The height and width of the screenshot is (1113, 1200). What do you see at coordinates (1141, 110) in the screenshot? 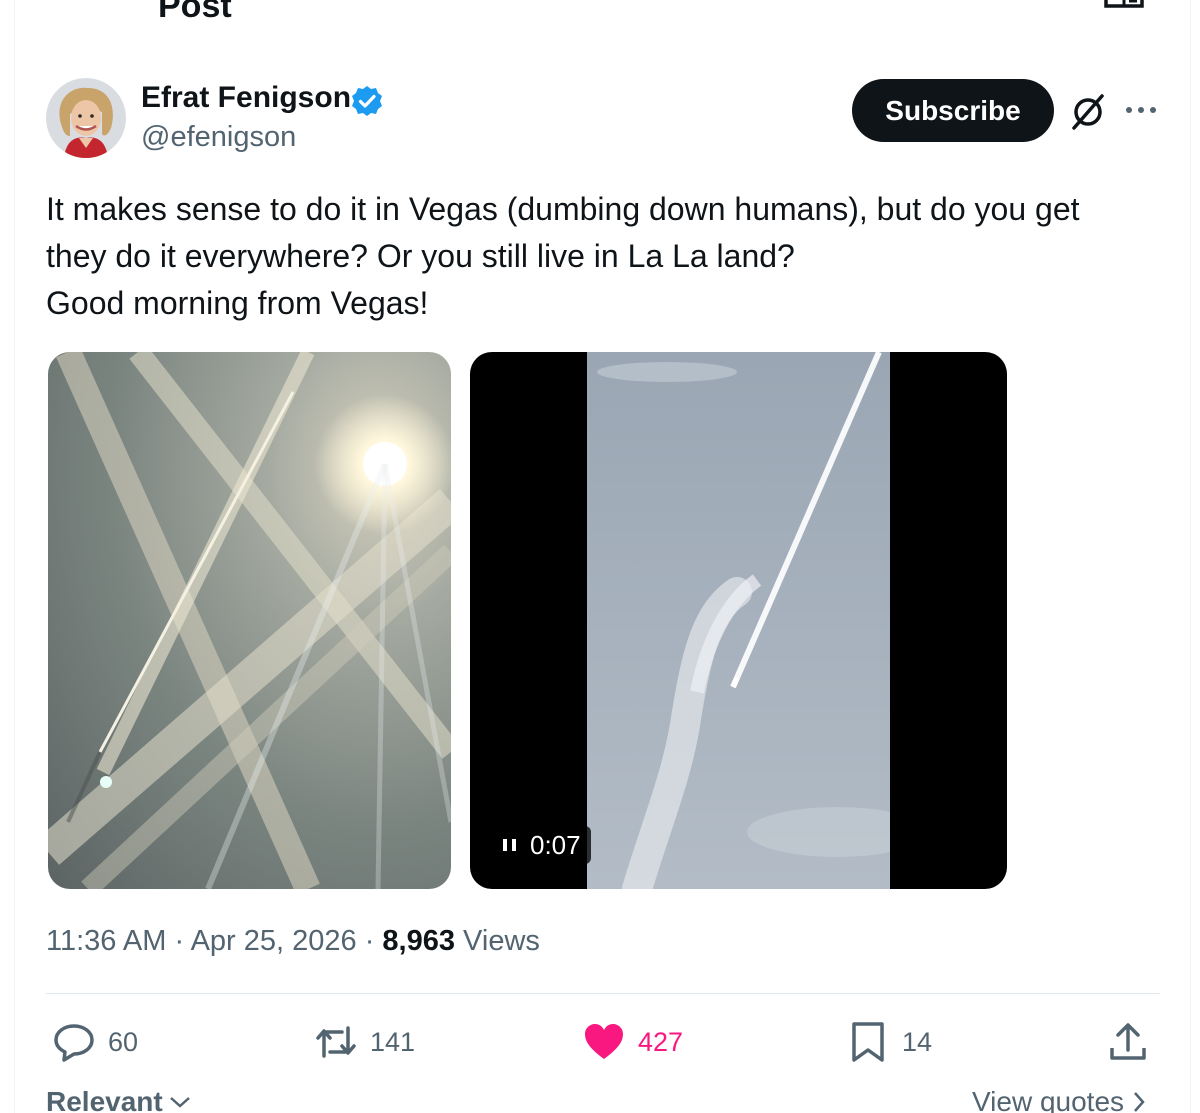
I see `more-horizontal-icon` at bounding box center [1141, 110].